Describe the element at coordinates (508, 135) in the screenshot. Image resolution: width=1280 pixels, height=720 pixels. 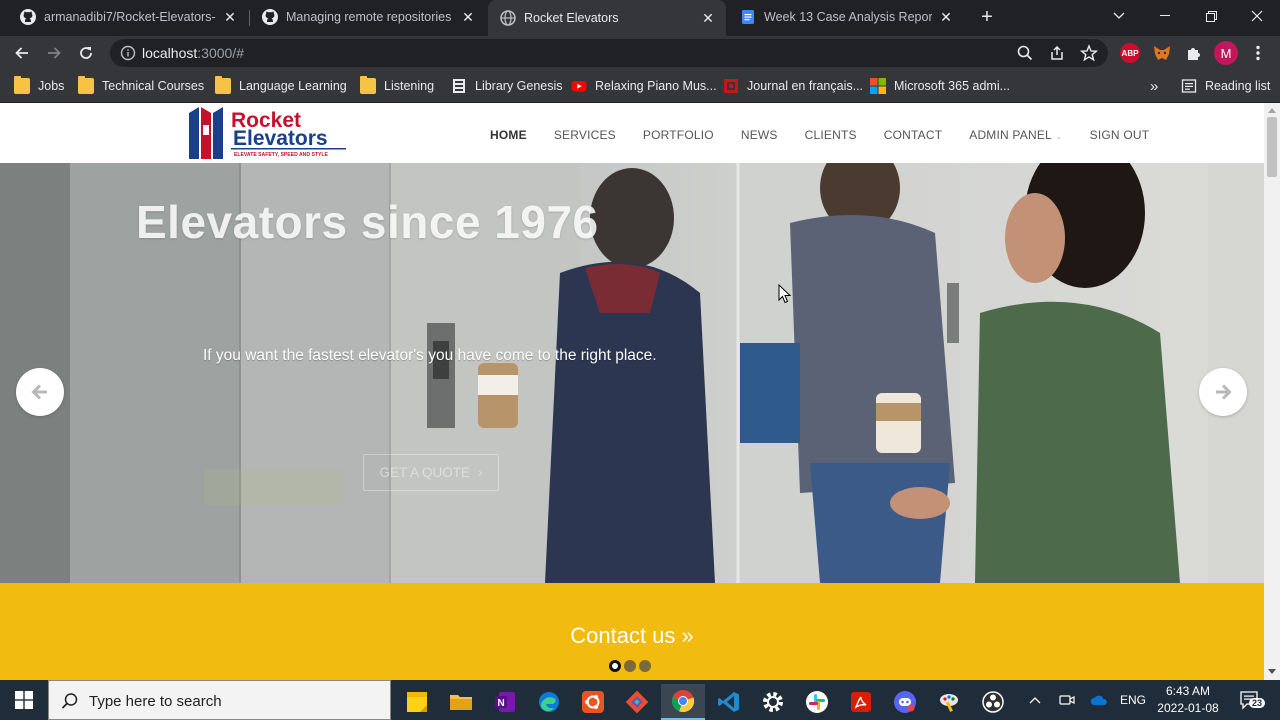
I see `nav-home: HOME` at that location.